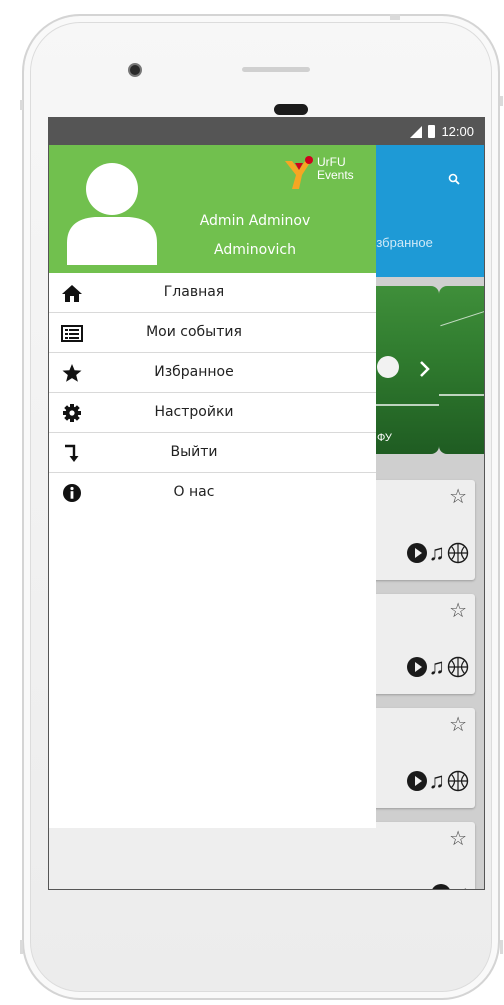 Image resolution: width=504 pixels, height=1005 pixels. Describe the element at coordinates (194, 372) in the screenshot. I see `menu-item-label: Избранное` at that location.